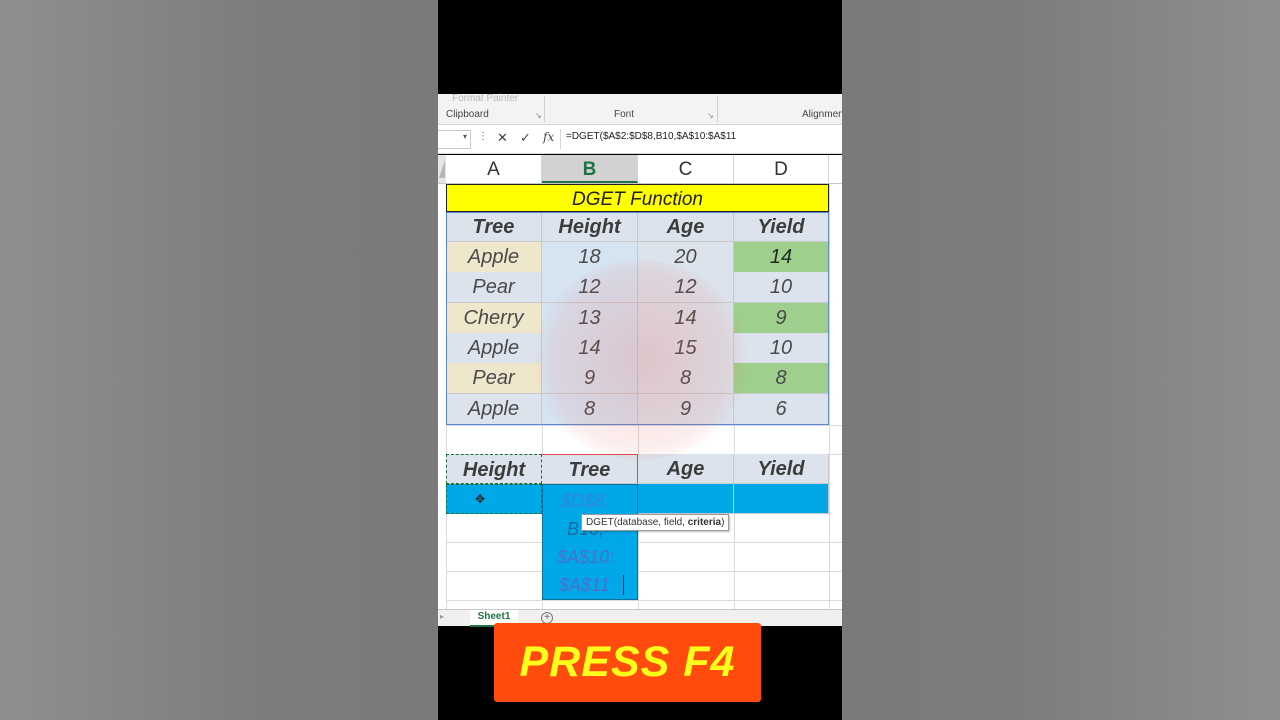 The width and height of the screenshot is (1280, 720). Describe the element at coordinates (585, 501) in the screenshot. I see `formula-ref-d8: $D$8,` at that location.